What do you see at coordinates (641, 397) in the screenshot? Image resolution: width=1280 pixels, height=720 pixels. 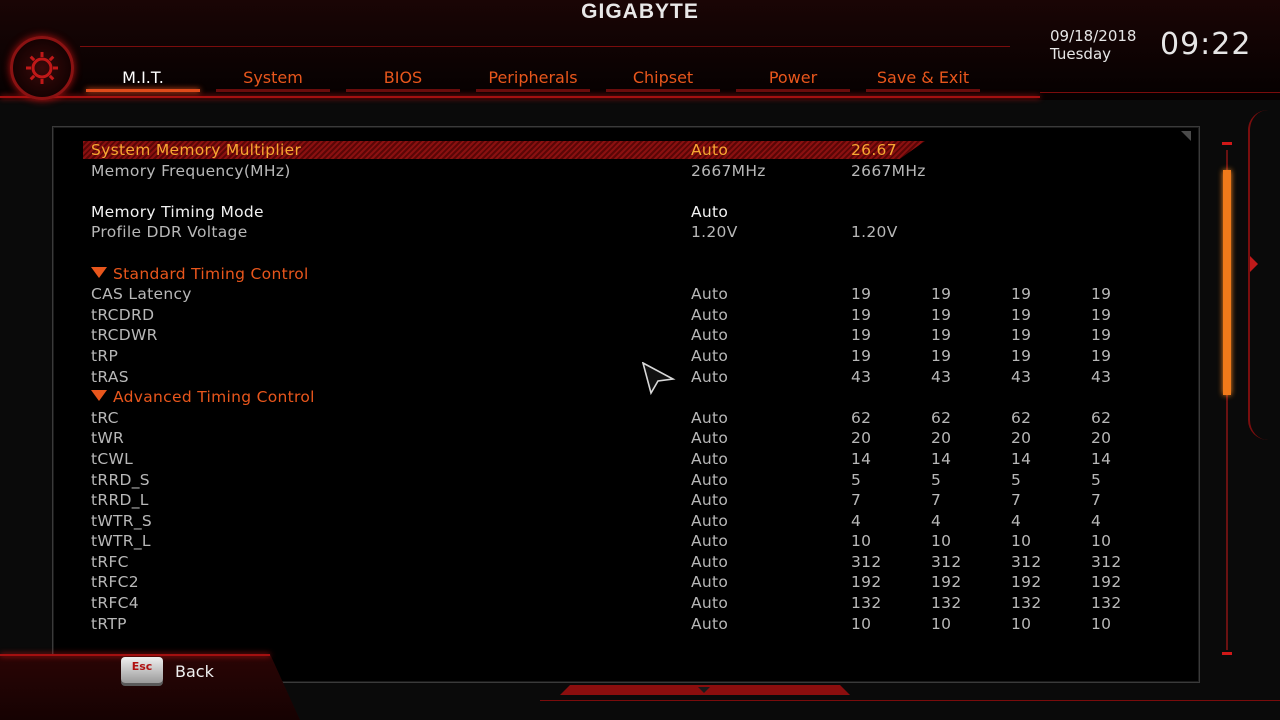 I see `section-advanced-timing-control: Advanced Timing Control` at bounding box center [641, 397].